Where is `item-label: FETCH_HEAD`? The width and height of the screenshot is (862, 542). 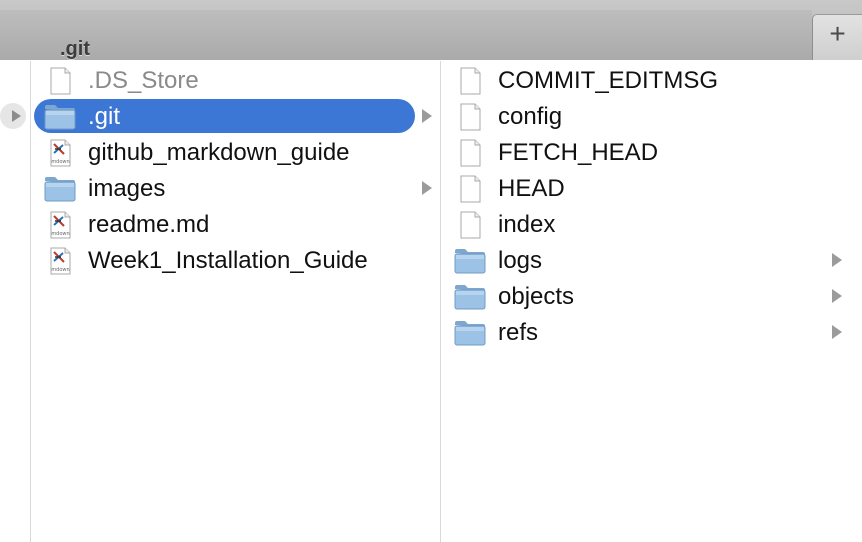
item-label: FETCH_HEAD is located at coordinates (578, 152).